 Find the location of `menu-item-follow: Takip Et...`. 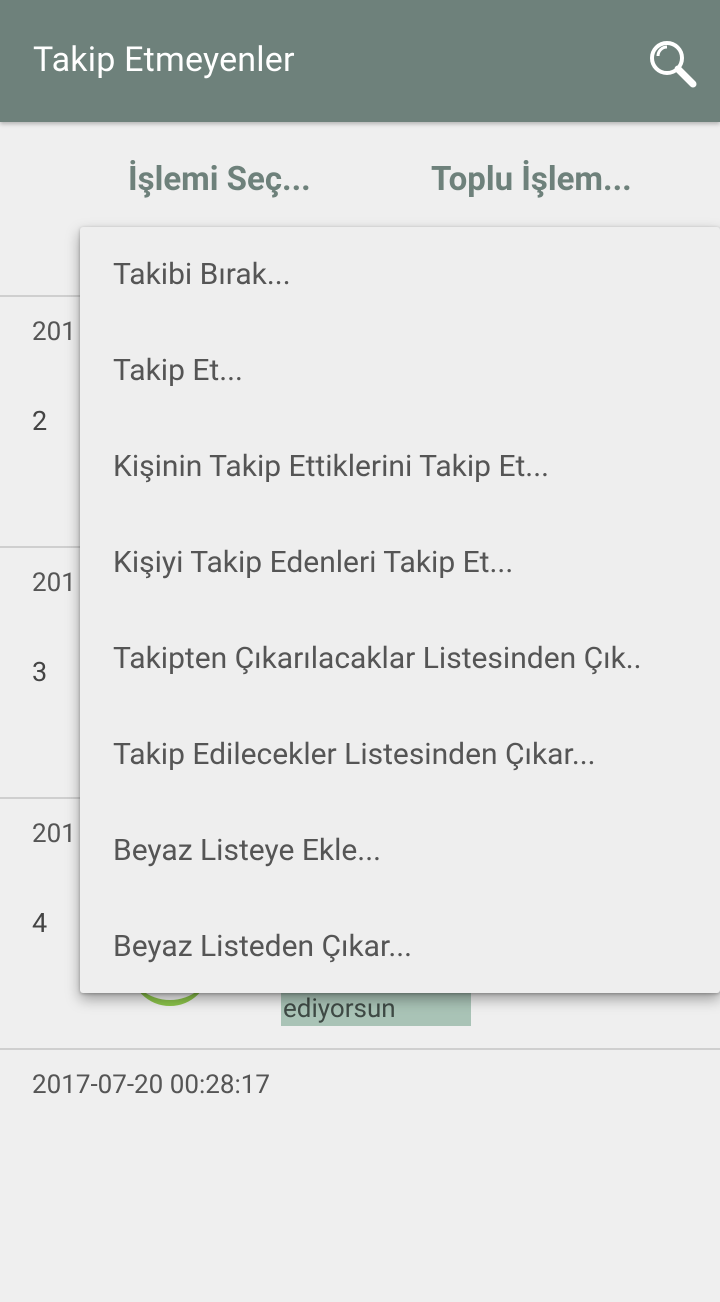

menu-item-follow: Takip Et... is located at coordinates (400, 371).